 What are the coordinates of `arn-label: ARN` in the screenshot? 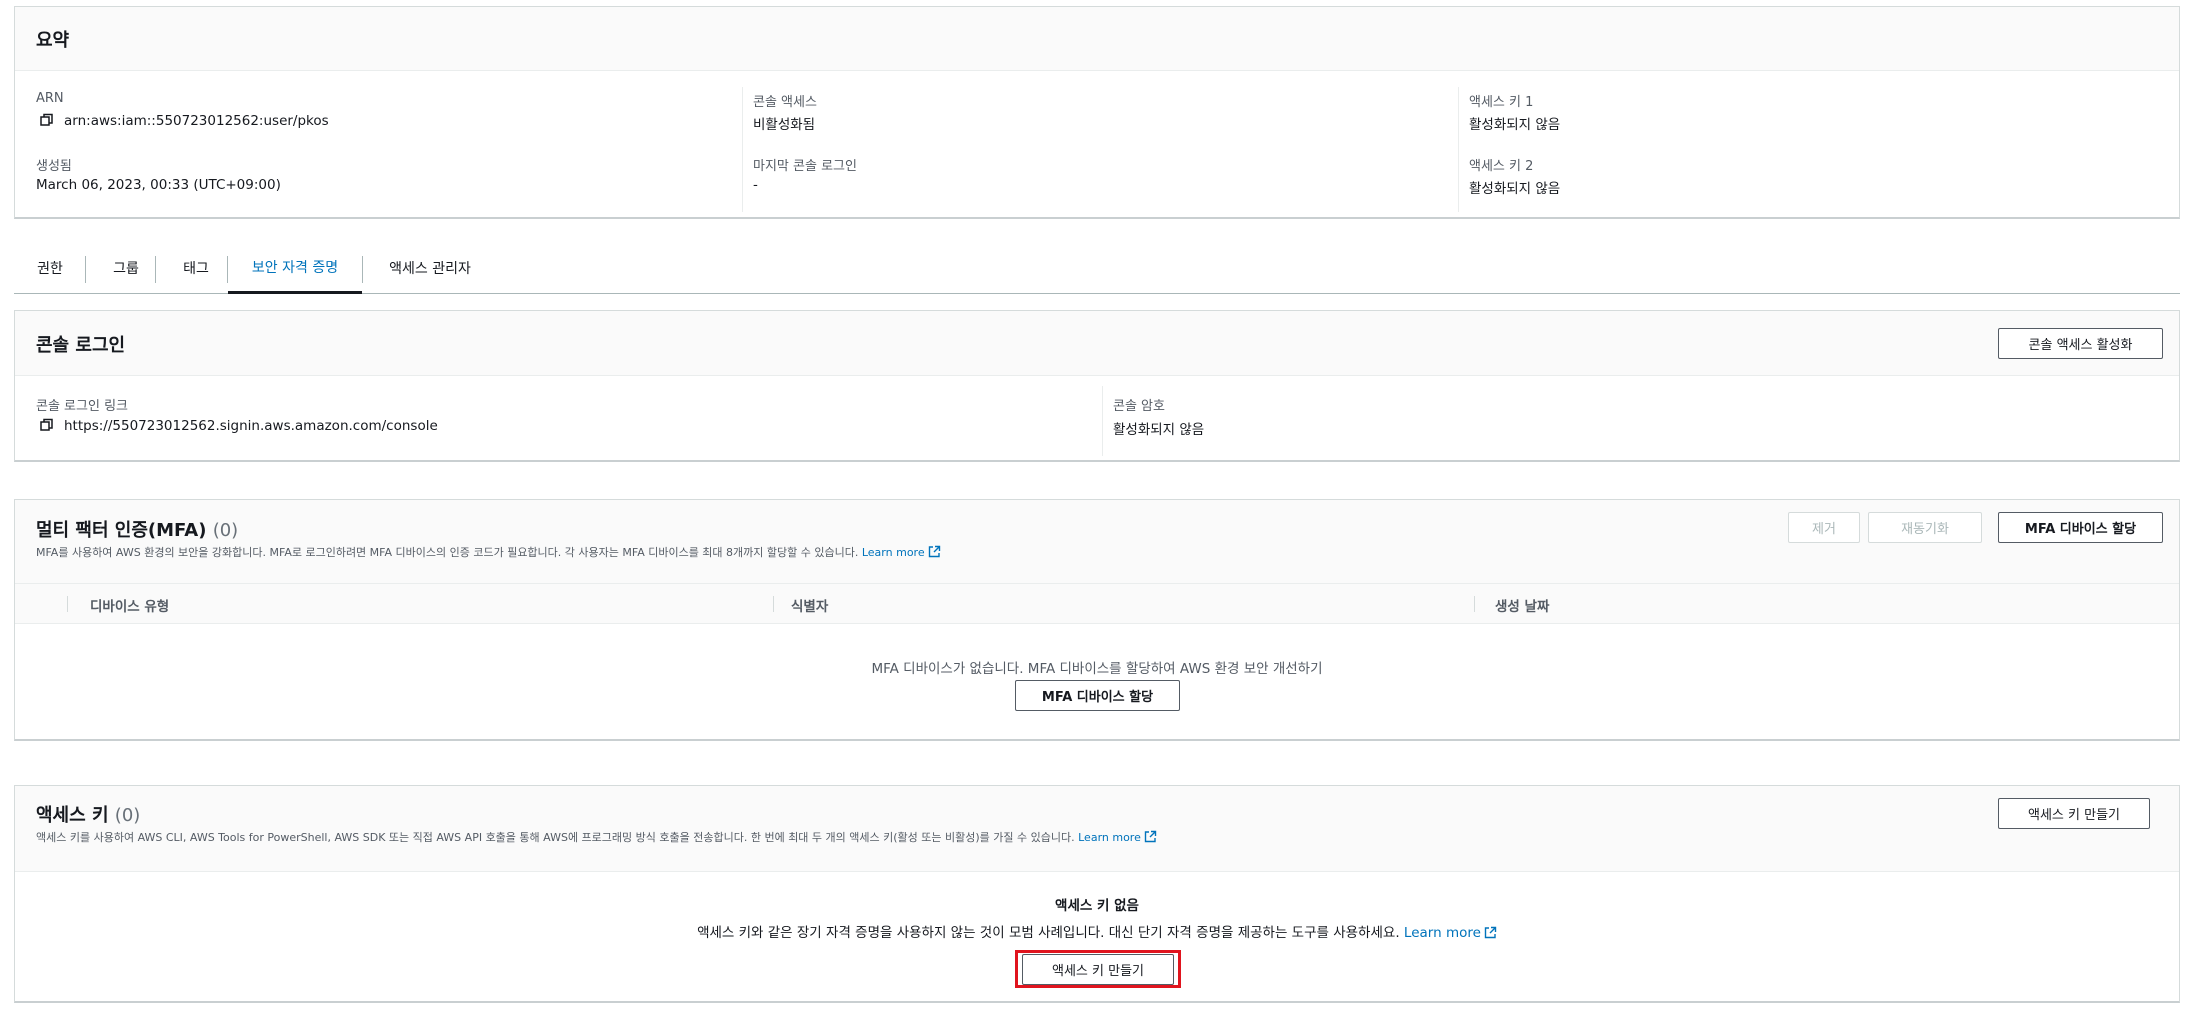 It's located at (50, 98).